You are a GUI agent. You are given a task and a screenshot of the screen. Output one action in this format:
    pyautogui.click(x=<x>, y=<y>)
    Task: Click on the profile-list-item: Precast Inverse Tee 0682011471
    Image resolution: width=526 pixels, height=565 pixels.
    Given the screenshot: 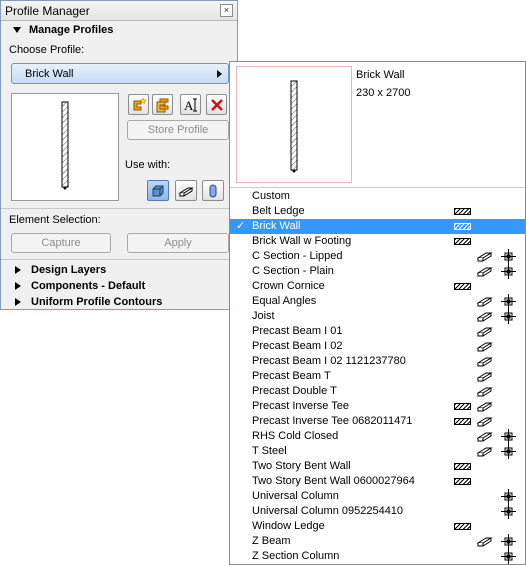 What is the action you would take?
    pyautogui.click(x=377, y=421)
    